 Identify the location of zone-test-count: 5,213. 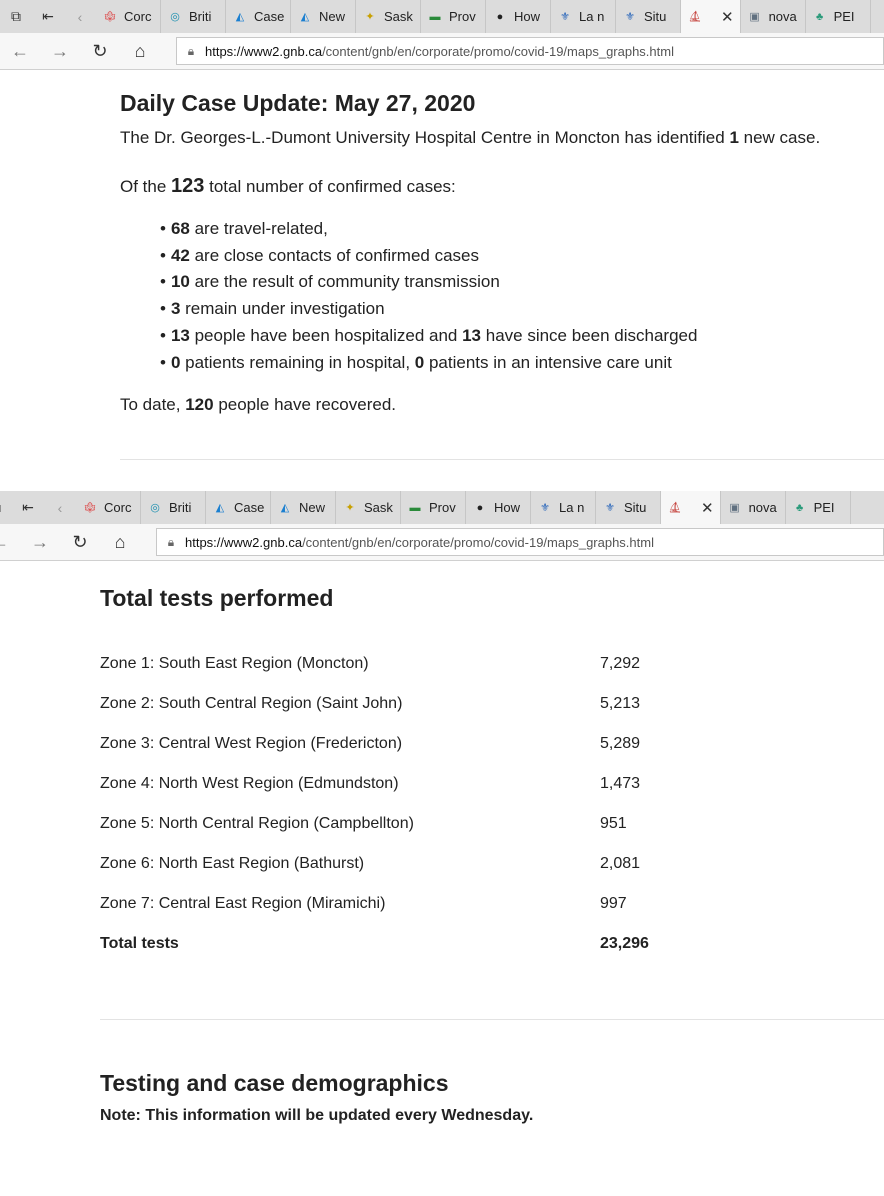
(620, 703).